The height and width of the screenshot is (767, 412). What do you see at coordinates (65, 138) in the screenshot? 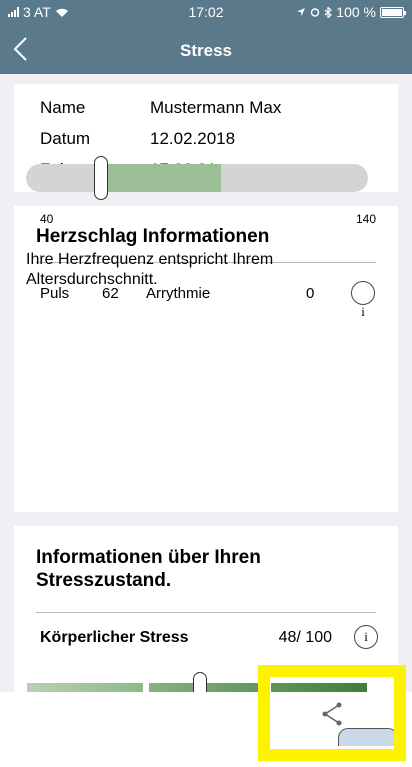
I see `info-label: Datum` at bounding box center [65, 138].